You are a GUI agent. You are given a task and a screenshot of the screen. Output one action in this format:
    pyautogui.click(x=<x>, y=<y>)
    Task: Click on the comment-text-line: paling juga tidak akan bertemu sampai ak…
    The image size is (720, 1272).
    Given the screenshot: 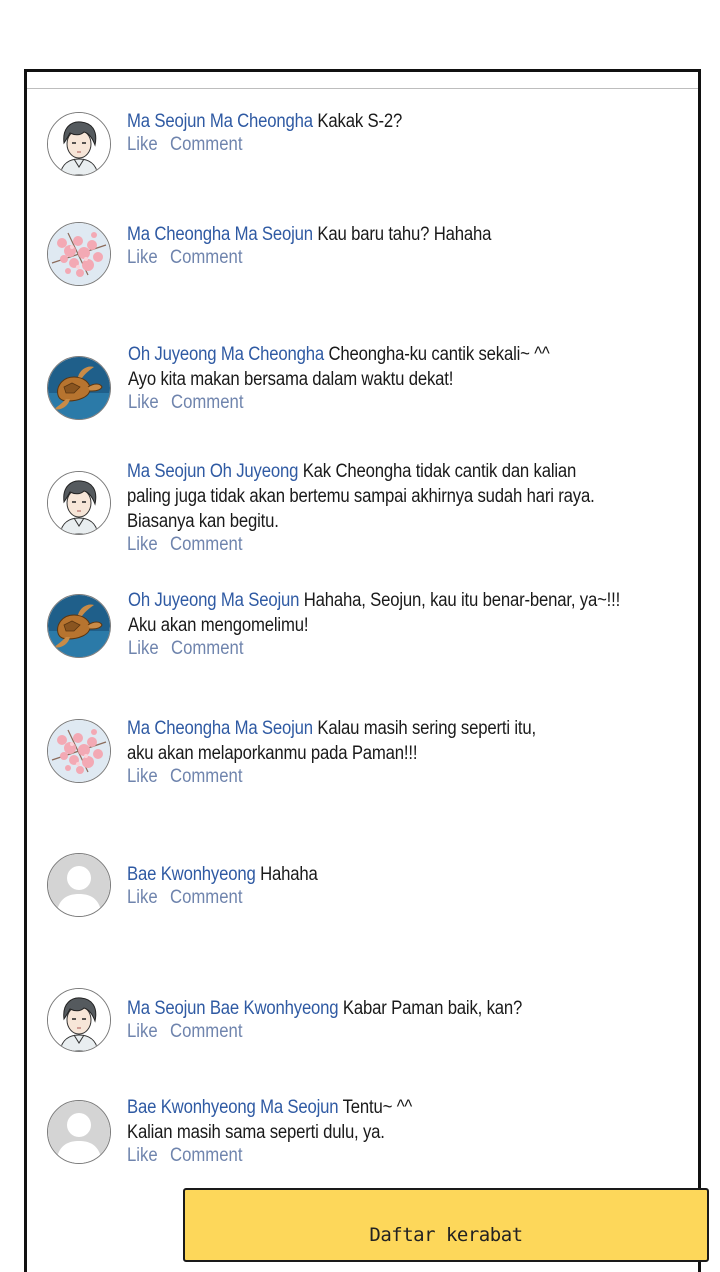 What is the action you would take?
    pyautogui.click(x=361, y=496)
    